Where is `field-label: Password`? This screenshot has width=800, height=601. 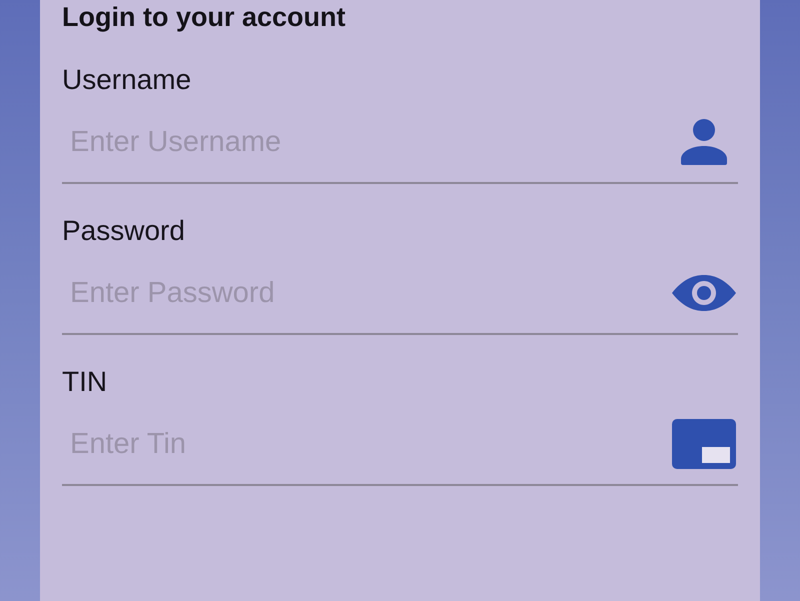
field-label: Password is located at coordinates (124, 231).